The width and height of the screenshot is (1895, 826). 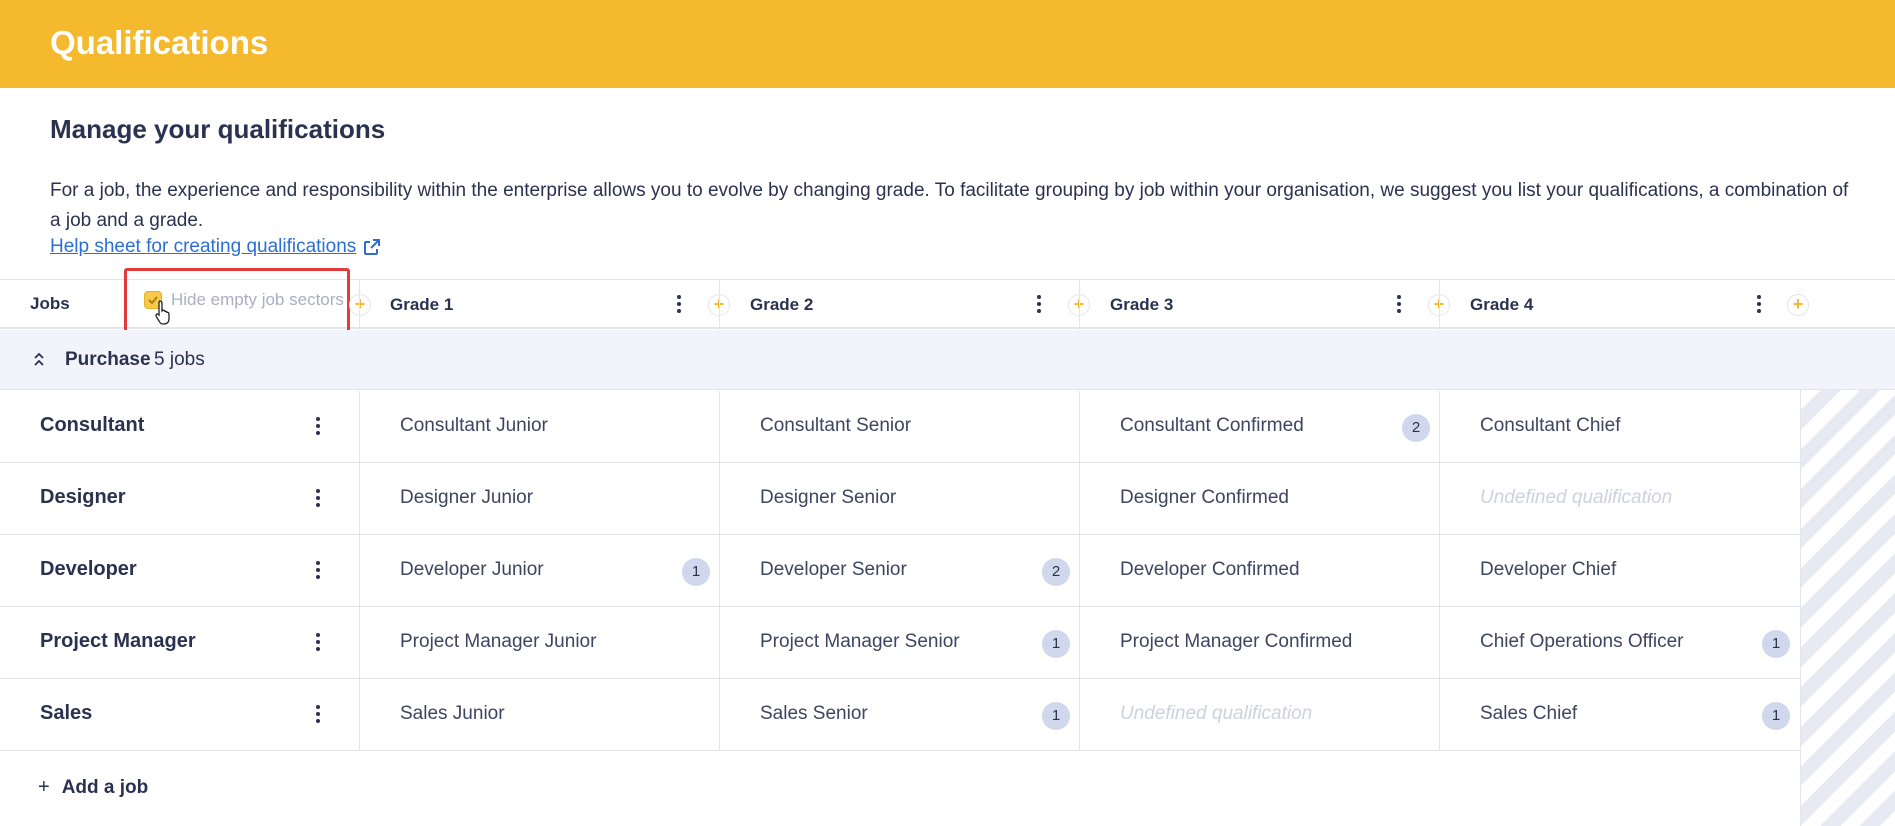 I want to click on qualification-cell: Designer Senior, so click(x=899, y=499).